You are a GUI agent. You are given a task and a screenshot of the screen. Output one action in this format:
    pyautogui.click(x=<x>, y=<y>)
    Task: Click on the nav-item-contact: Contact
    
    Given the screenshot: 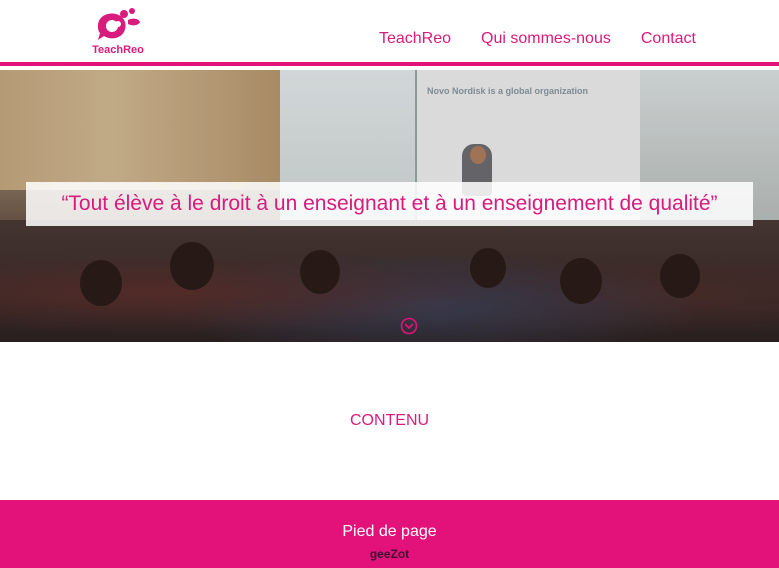 What is the action you would take?
    pyautogui.click(x=668, y=39)
    